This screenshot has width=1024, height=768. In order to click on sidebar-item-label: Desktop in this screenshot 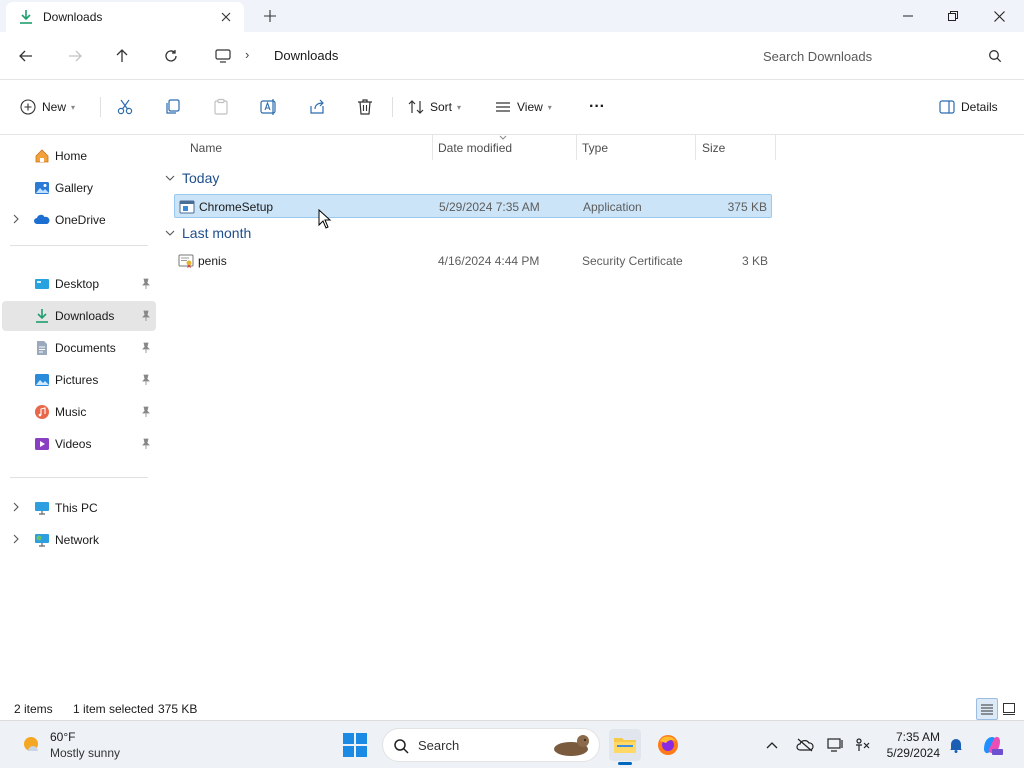, I will do `click(77, 284)`.